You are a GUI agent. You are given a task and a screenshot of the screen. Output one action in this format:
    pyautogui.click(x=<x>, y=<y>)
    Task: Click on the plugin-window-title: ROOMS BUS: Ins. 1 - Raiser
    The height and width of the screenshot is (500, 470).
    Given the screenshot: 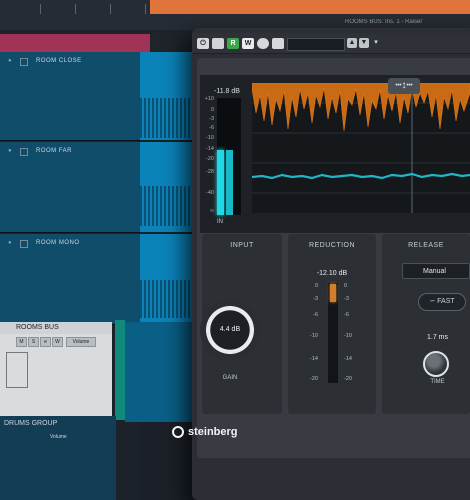 What is the action you would take?
    pyautogui.click(x=384, y=22)
    